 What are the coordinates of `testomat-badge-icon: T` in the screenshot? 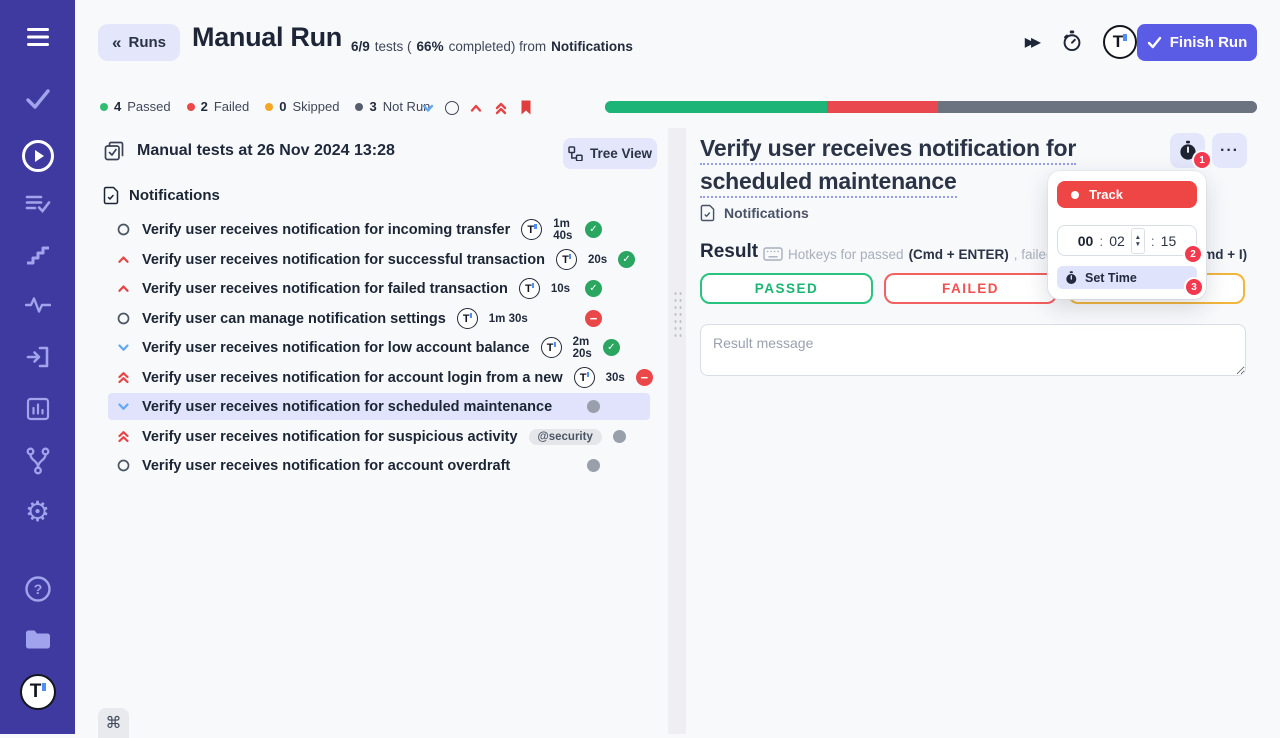 It's located at (584, 377).